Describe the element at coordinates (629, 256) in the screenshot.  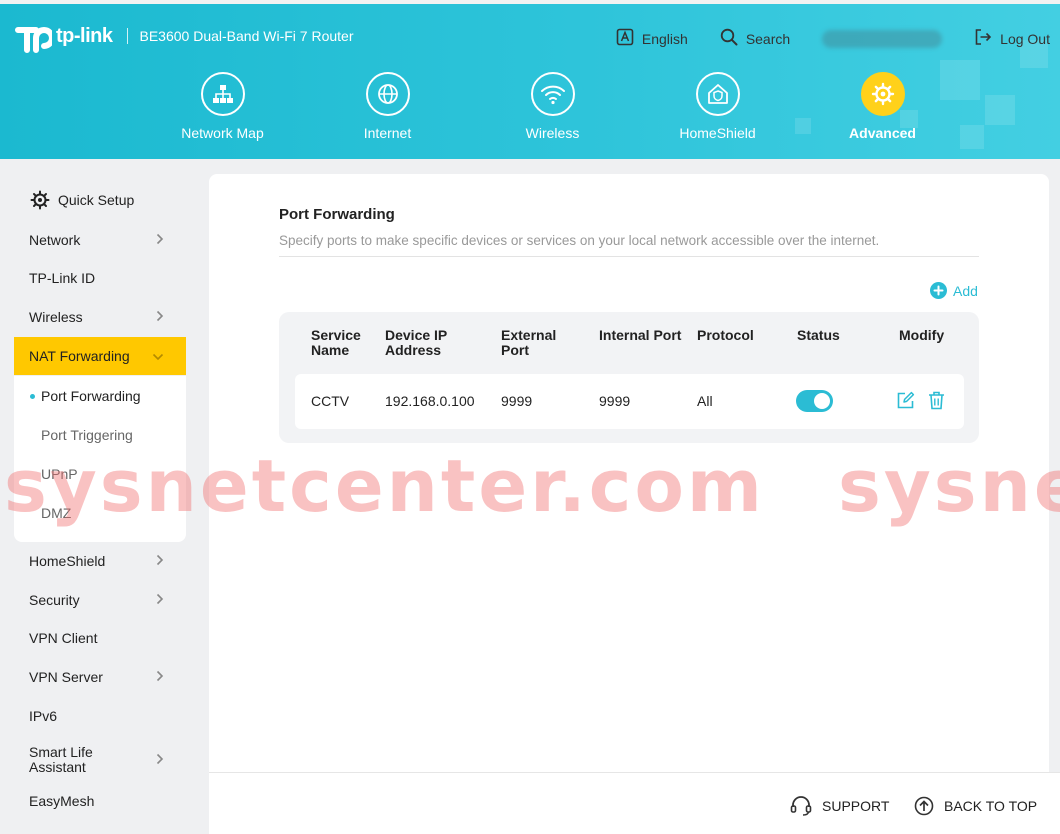
I see `section-divider` at that location.